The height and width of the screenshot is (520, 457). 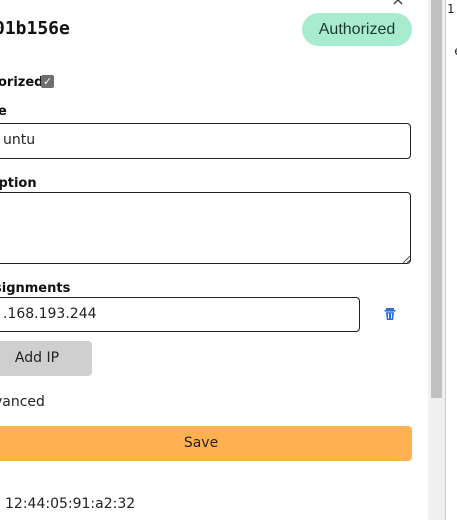 I want to click on add-ip-button-label: Add IP, so click(x=37, y=358).